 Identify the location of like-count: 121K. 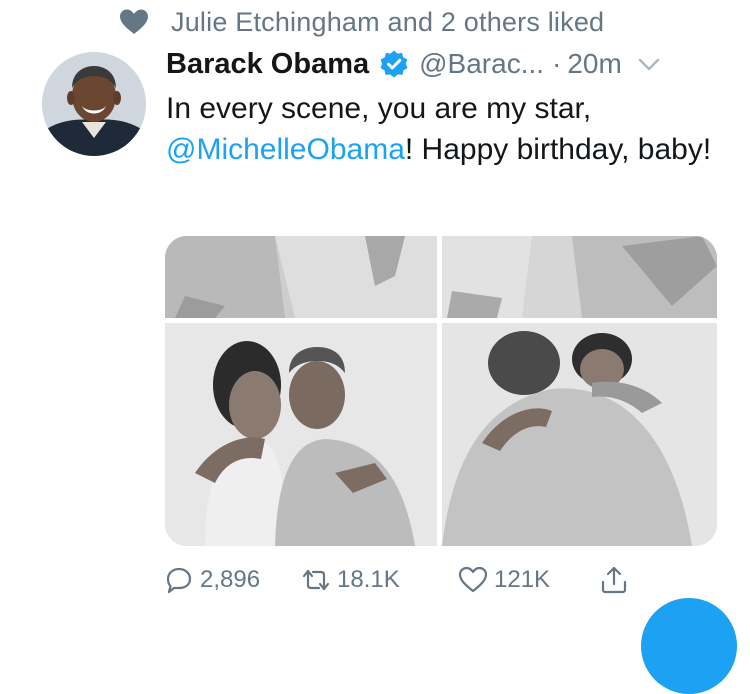
(522, 579).